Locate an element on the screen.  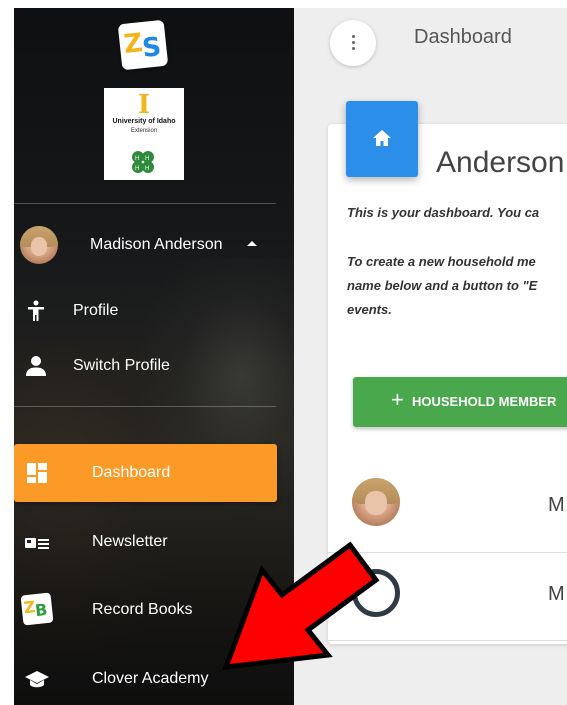
add-household-member-button: + HOUSEHOLD MEMBER is located at coordinates (460, 402).